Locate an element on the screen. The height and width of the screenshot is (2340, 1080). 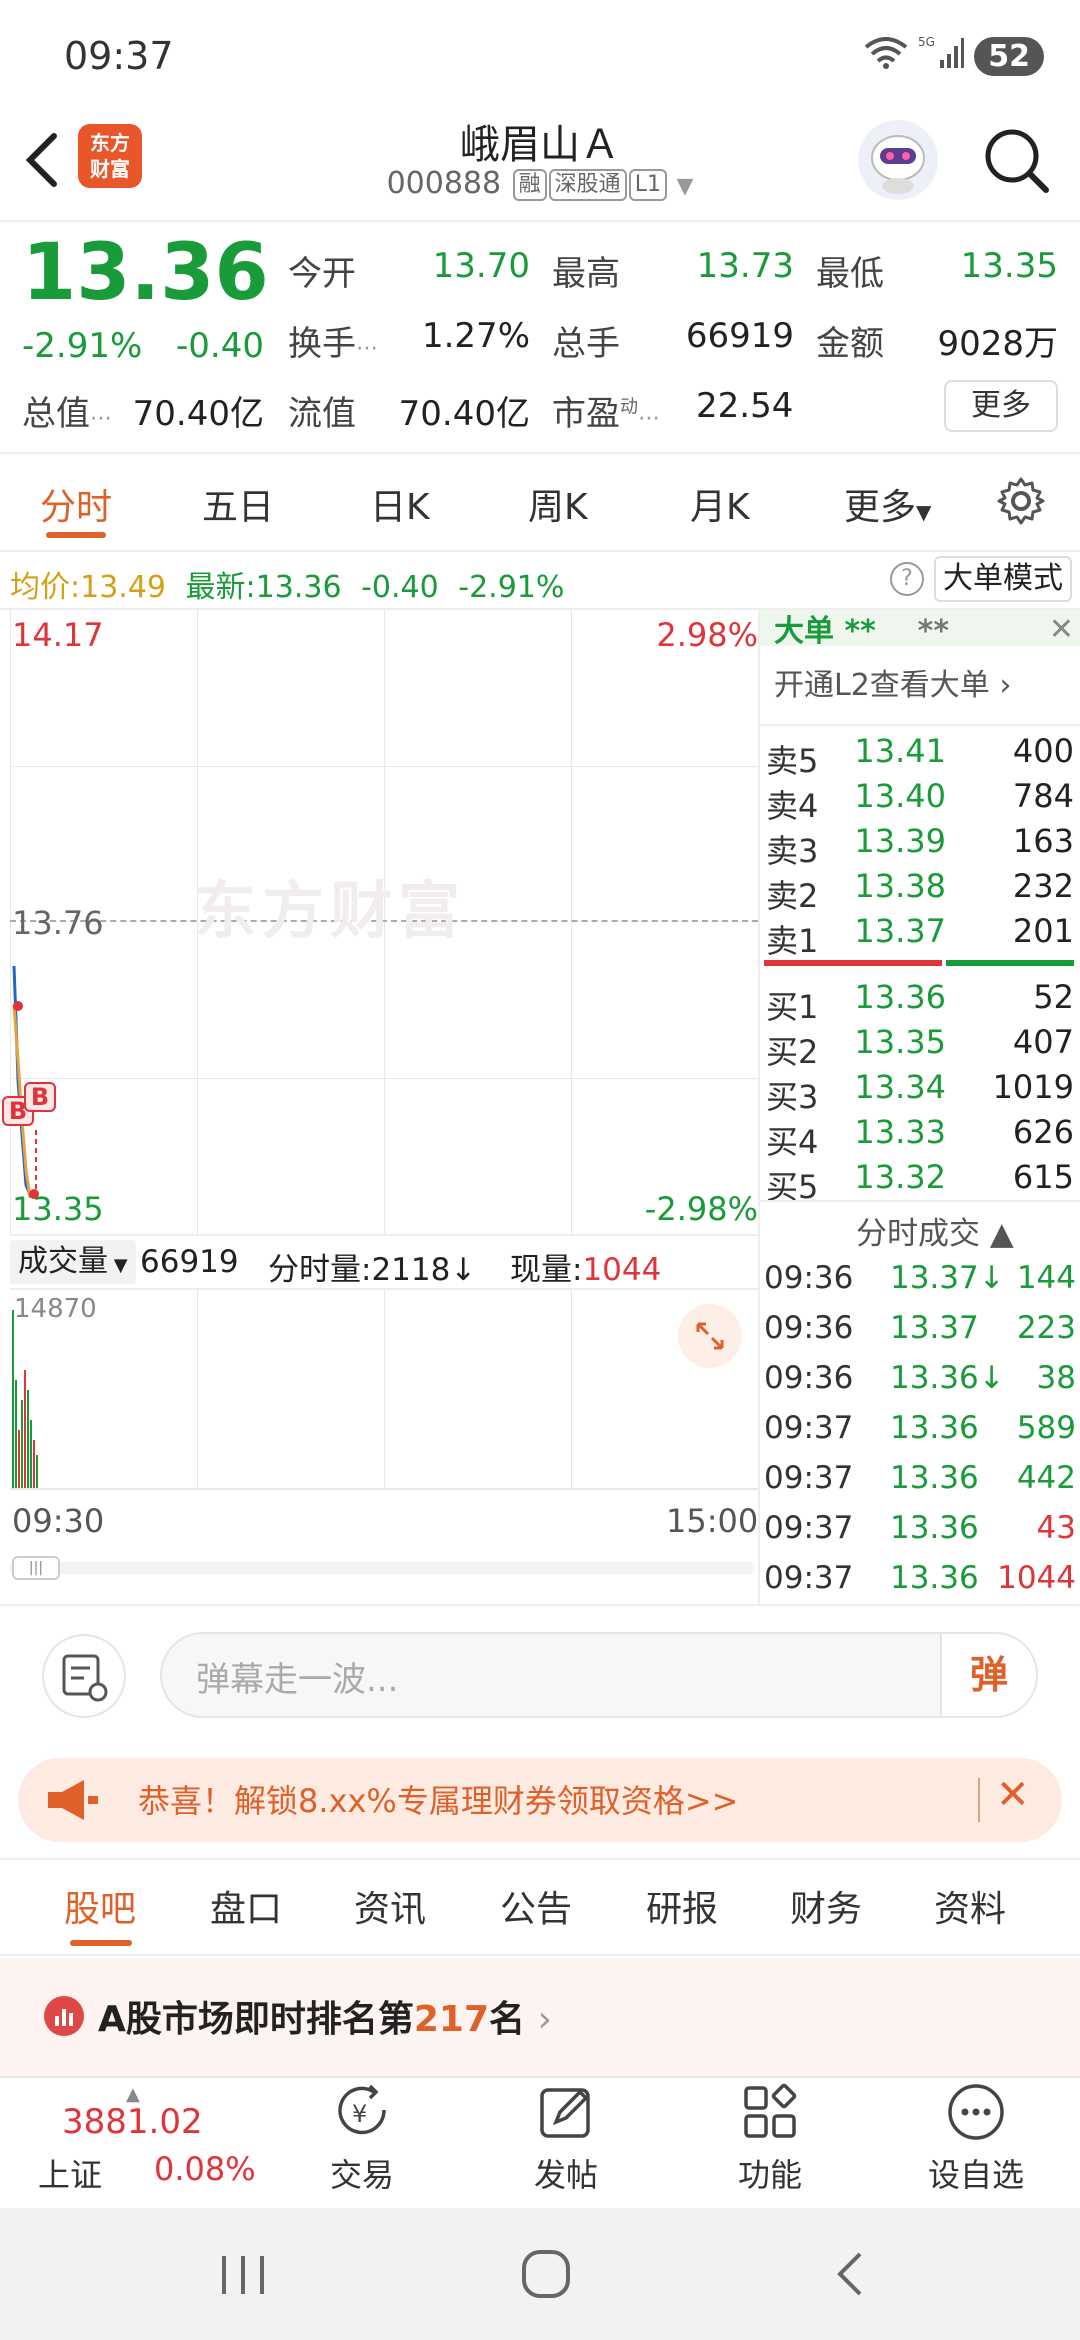
order-book-row: 卖4 13.40 784 is located at coordinates (920, 799).